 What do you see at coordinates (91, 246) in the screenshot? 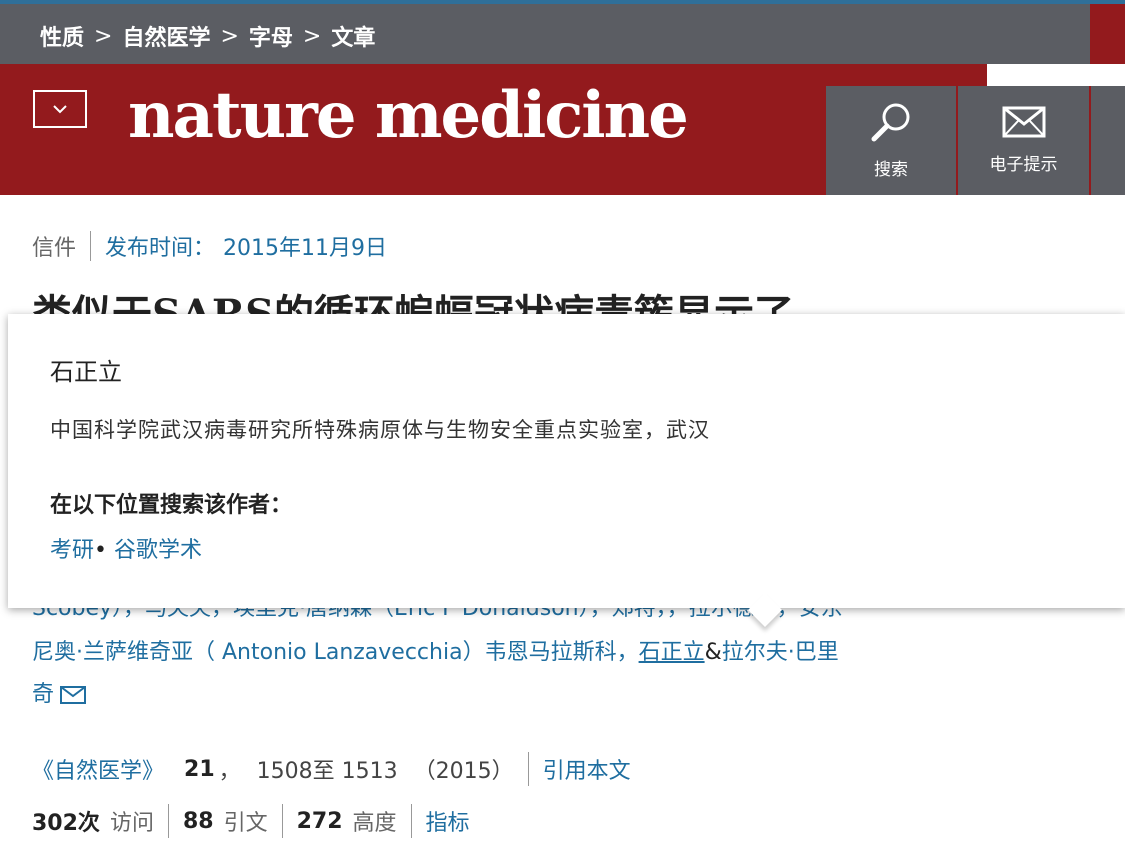
I see `meta-divider` at bounding box center [91, 246].